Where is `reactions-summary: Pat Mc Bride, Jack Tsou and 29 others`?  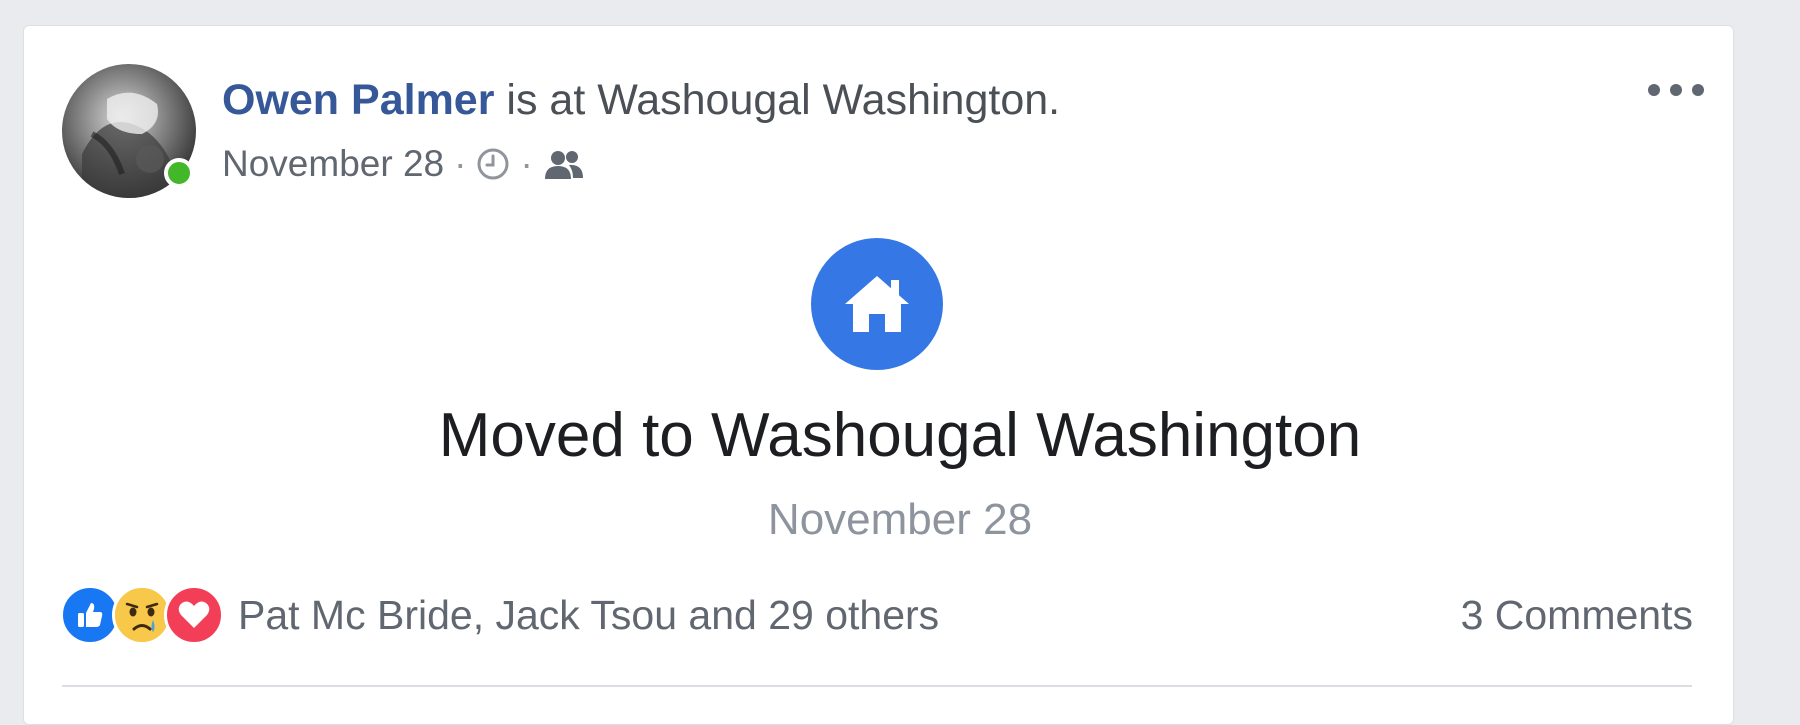
reactions-summary: Pat Mc Bride, Jack Tsou and 29 others is located at coordinates (499, 615).